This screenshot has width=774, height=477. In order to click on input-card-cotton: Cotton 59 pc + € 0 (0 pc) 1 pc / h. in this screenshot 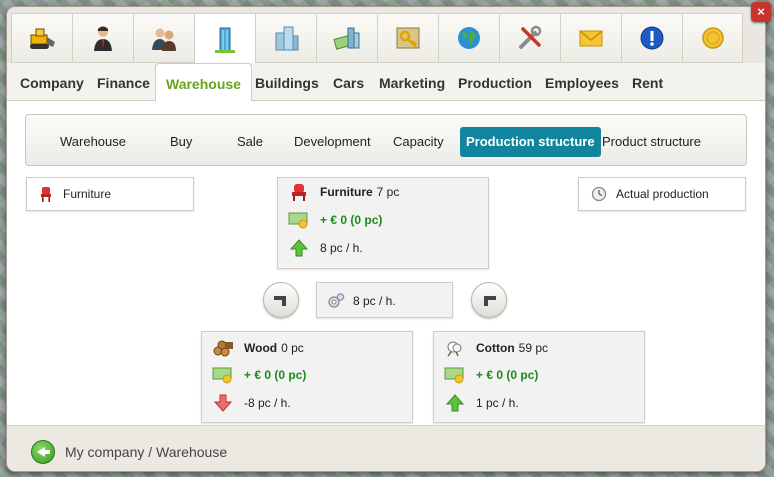, I will do `click(539, 377)`.